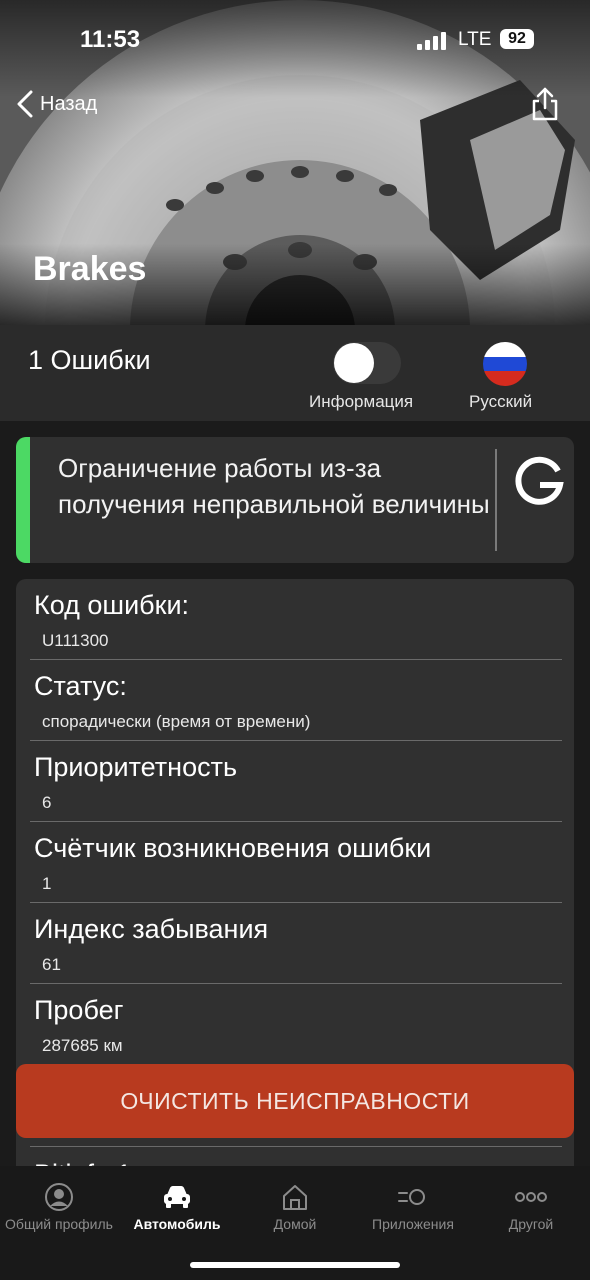 The width and height of the screenshot is (590, 1280). I want to click on clear-faults-button: ОЧИСТИТЬ НЕИСПРАВНОСТИ, so click(295, 1101).